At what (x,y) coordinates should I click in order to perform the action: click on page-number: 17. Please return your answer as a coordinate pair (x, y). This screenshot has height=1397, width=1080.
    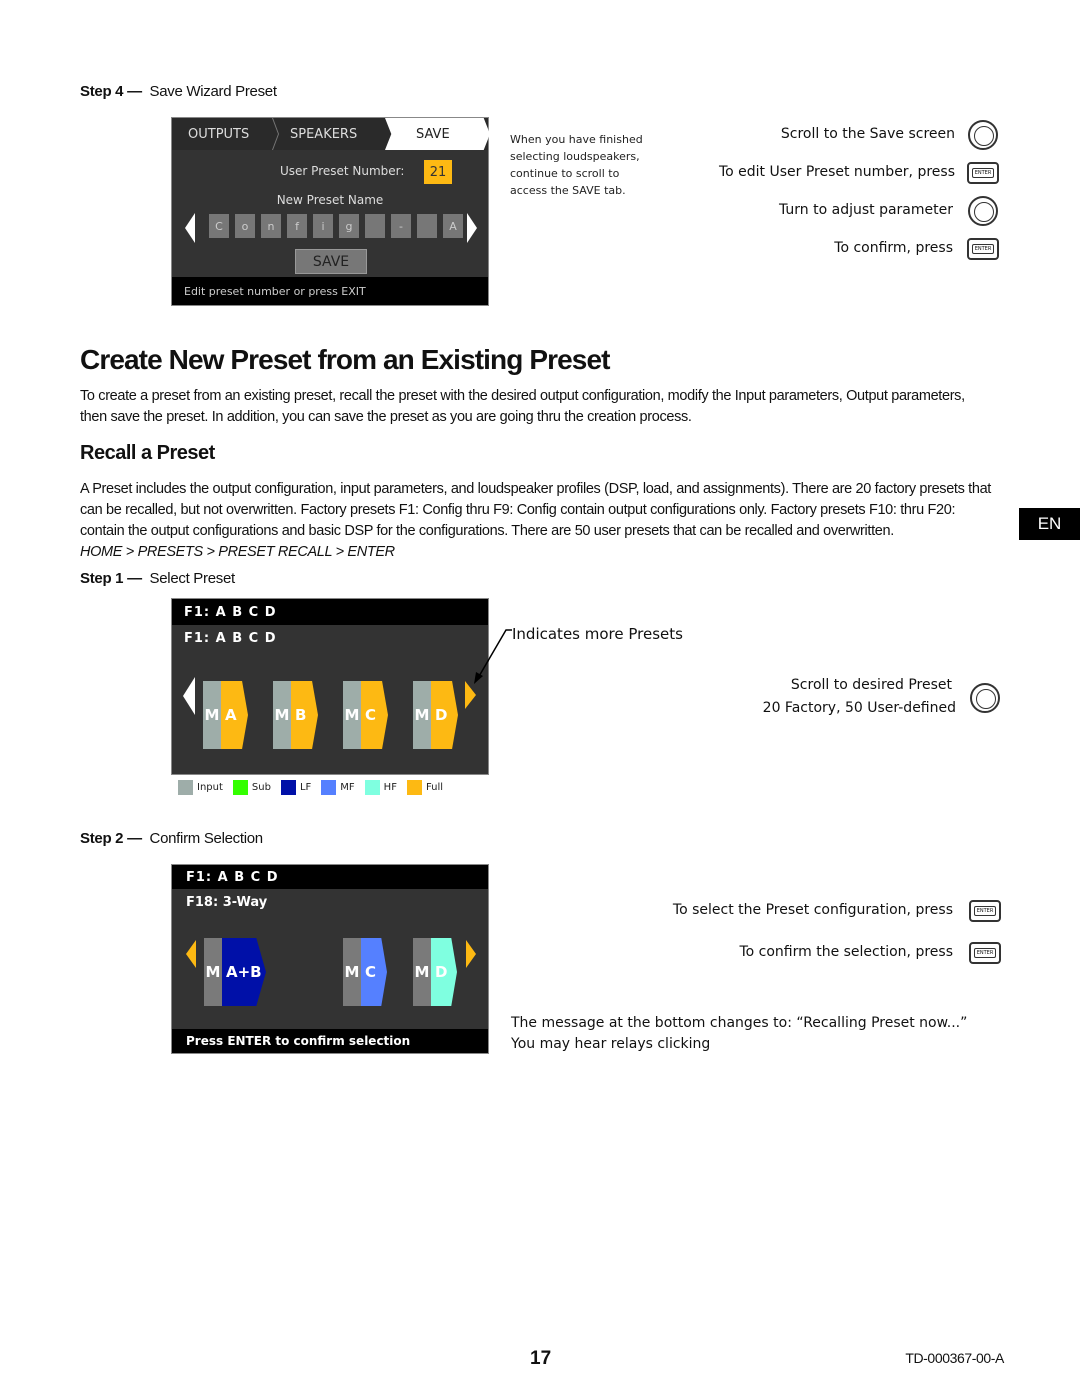
    Looking at the image, I should click on (541, 1358).